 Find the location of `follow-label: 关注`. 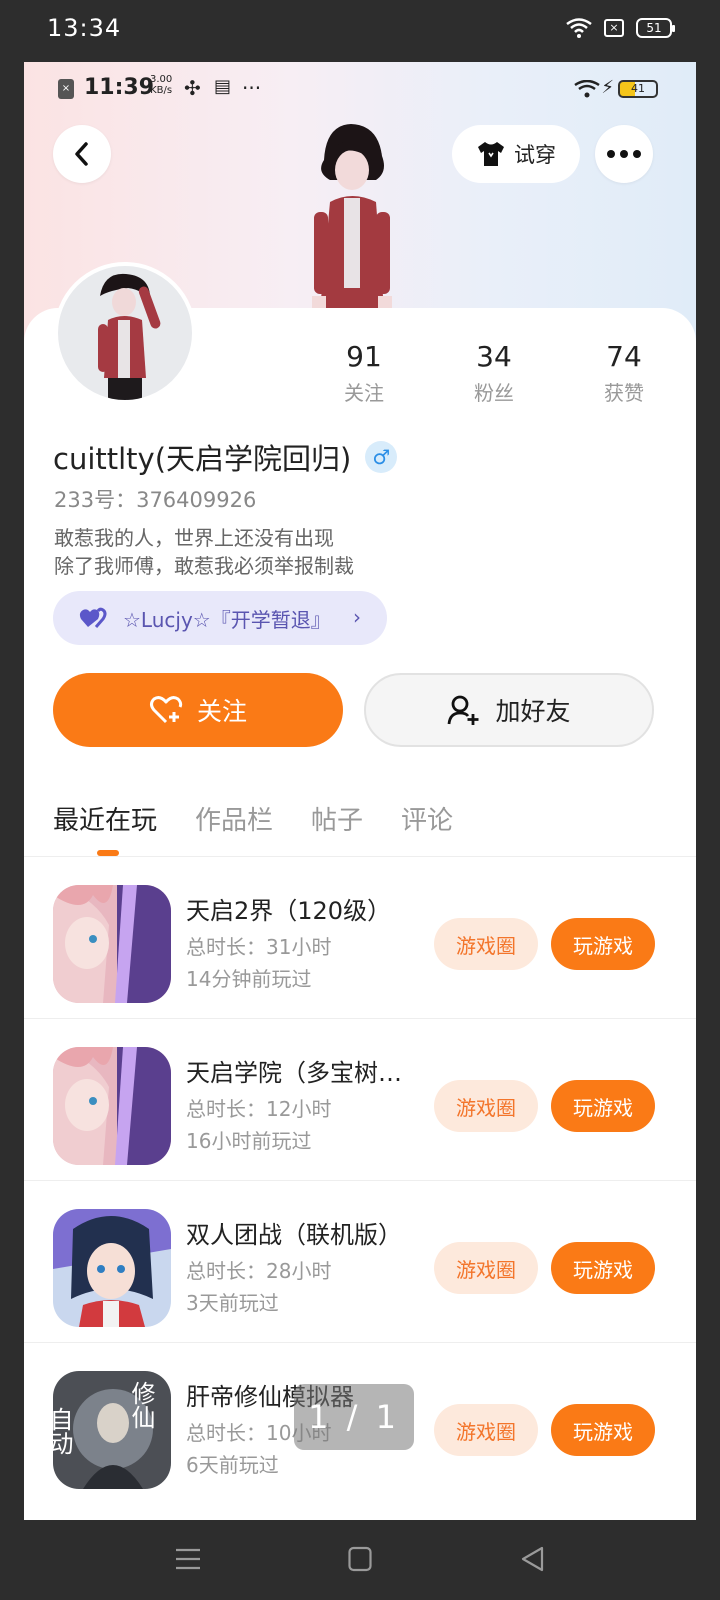

follow-label: 关注 is located at coordinates (221, 711).